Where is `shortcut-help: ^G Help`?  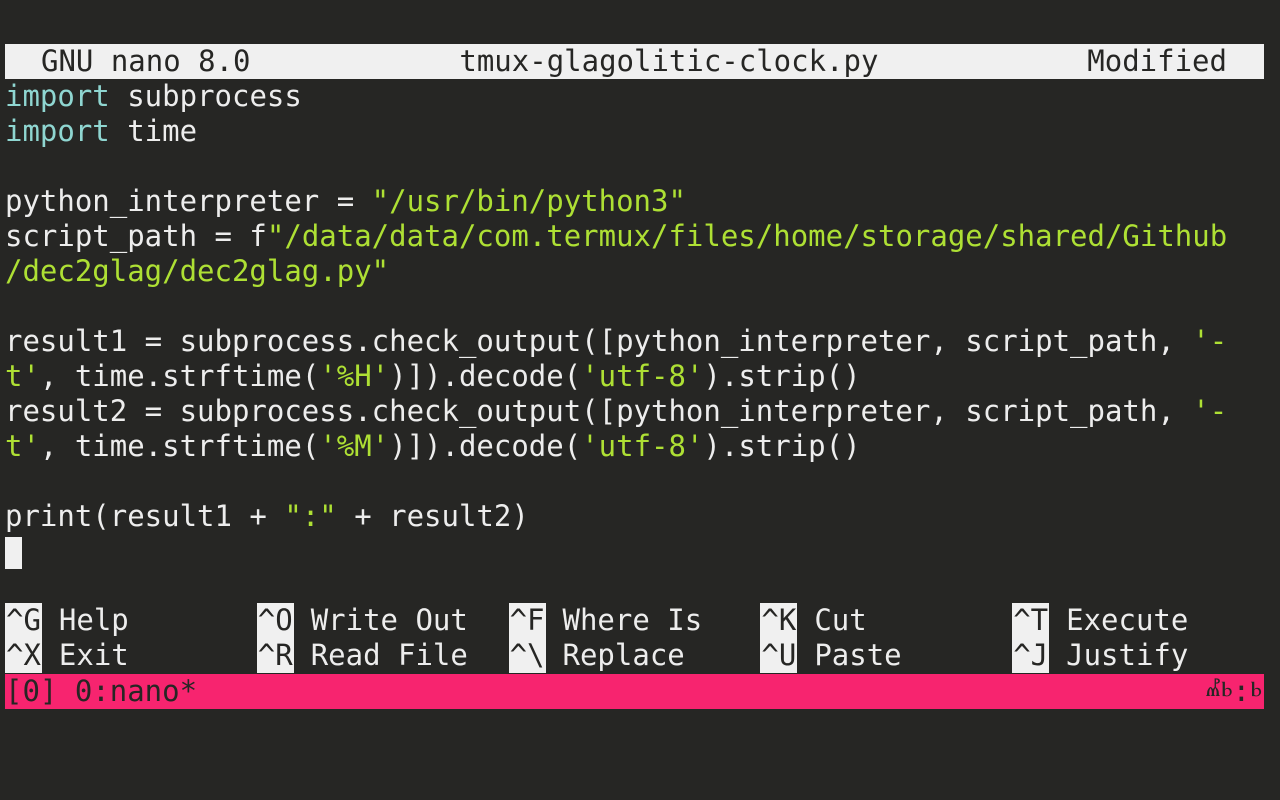 shortcut-help: ^G Help is located at coordinates (131, 620).